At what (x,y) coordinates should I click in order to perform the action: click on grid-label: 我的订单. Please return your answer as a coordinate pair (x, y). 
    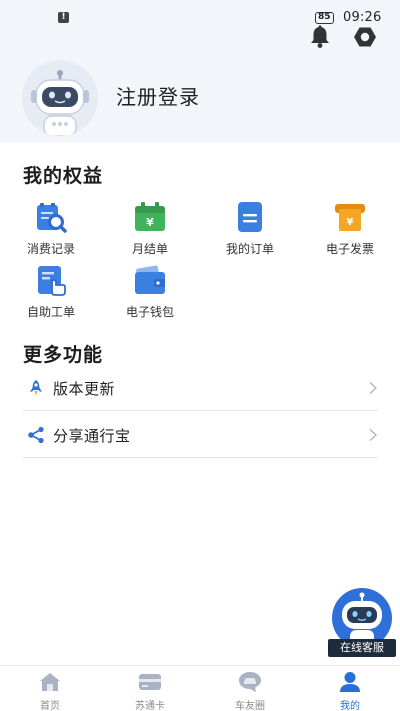
    Looking at the image, I should click on (249, 249).